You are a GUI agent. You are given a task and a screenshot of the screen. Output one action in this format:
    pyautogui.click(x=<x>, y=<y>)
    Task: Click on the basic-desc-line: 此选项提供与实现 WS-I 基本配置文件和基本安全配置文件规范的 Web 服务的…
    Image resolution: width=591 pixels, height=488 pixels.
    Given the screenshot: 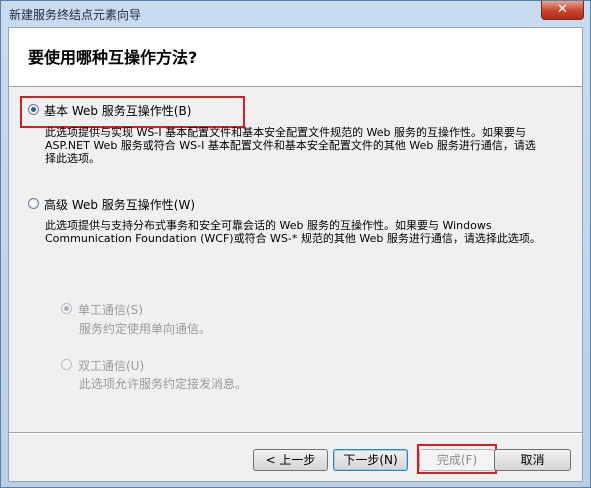 What is the action you would take?
    pyautogui.click(x=286, y=132)
    